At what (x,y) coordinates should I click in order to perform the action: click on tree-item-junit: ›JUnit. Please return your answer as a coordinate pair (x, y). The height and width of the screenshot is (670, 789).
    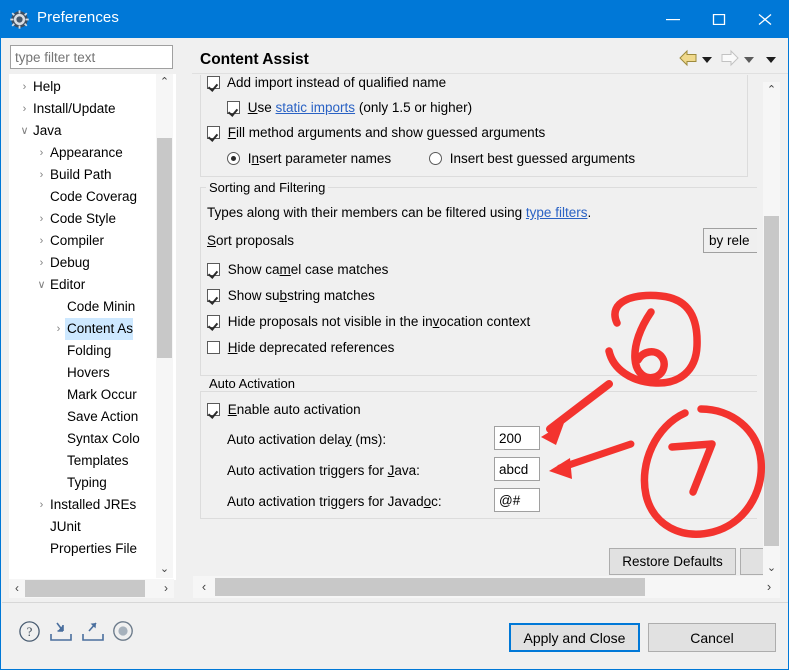
    Looking at the image, I should click on (45, 527).